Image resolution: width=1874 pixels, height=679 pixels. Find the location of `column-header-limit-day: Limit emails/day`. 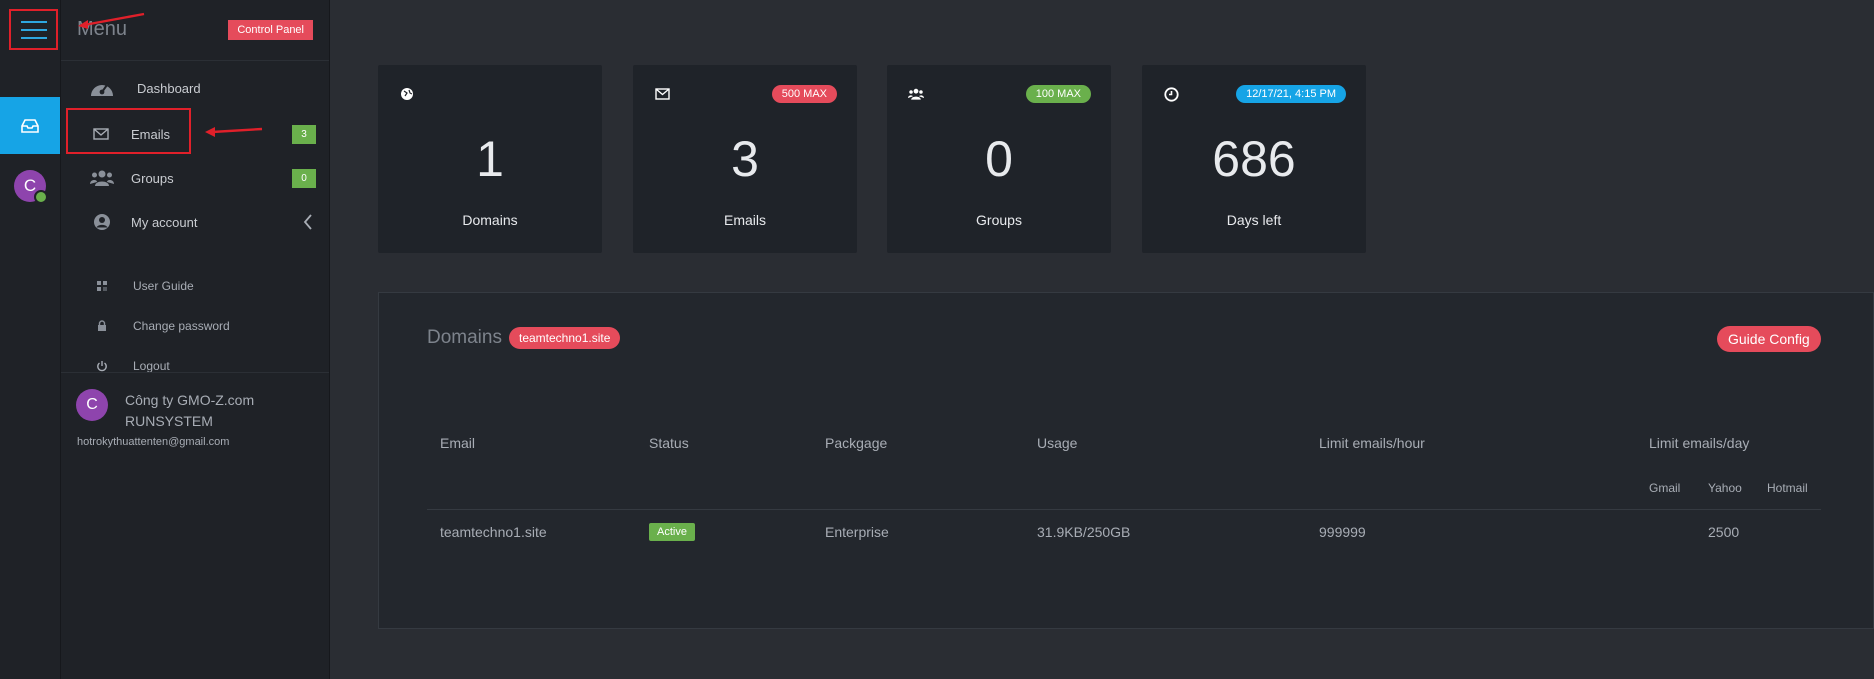

column-header-limit-day: Limit emails/day is located at coordinates (1699, 443).